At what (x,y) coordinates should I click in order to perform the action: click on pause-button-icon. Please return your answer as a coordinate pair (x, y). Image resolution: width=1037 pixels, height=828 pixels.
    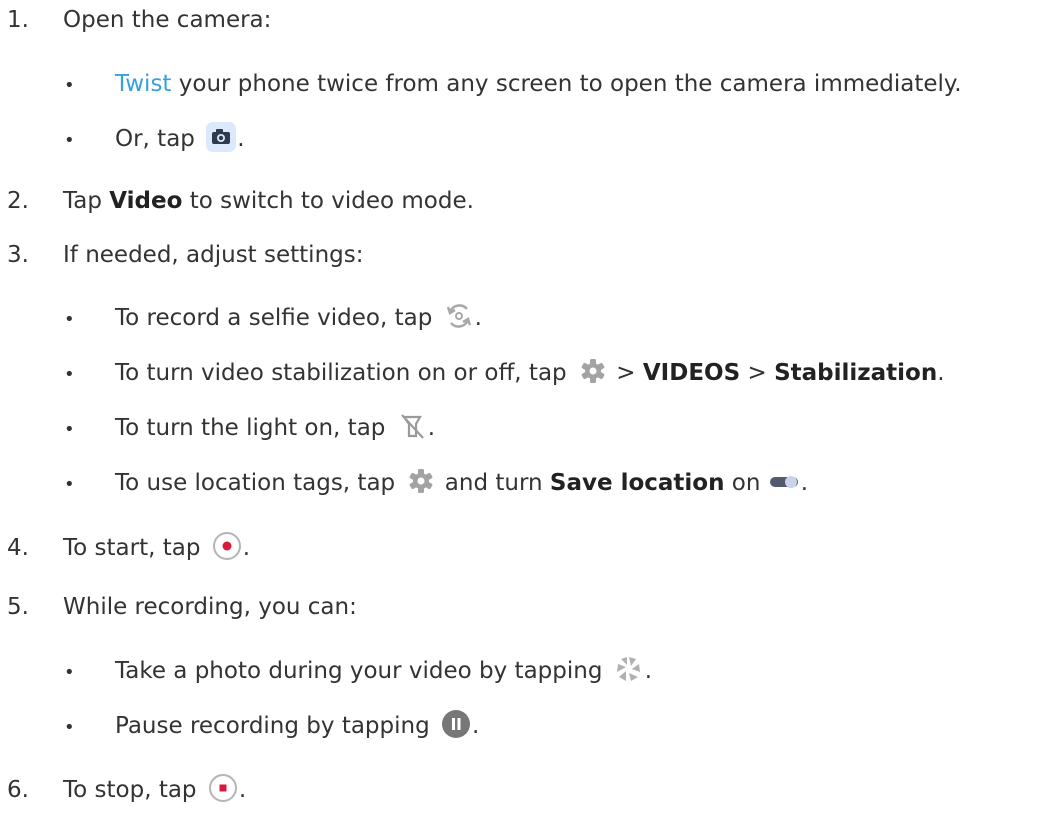
    Looking at the image, I should click on (456, 724).